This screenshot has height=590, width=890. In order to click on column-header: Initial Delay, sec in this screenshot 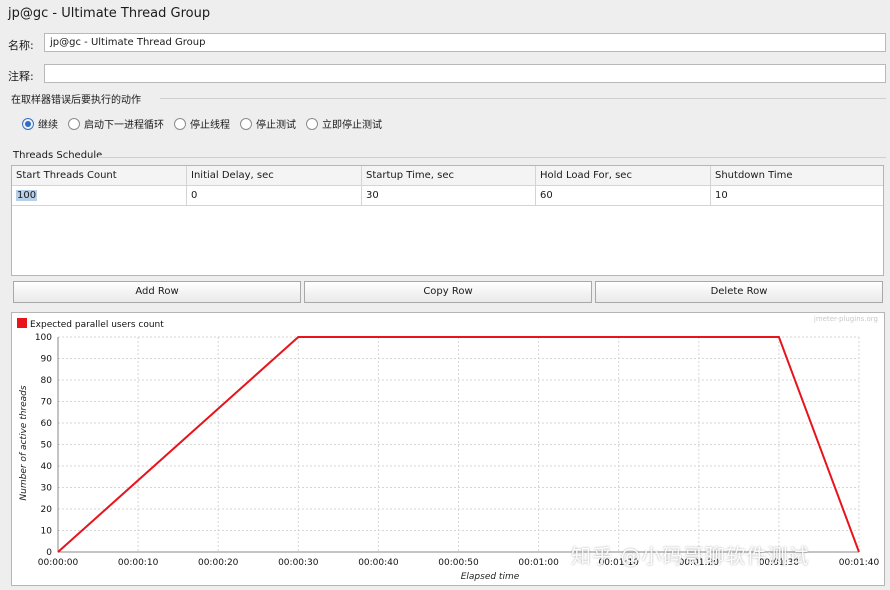, I will do `click(274, 176)`.